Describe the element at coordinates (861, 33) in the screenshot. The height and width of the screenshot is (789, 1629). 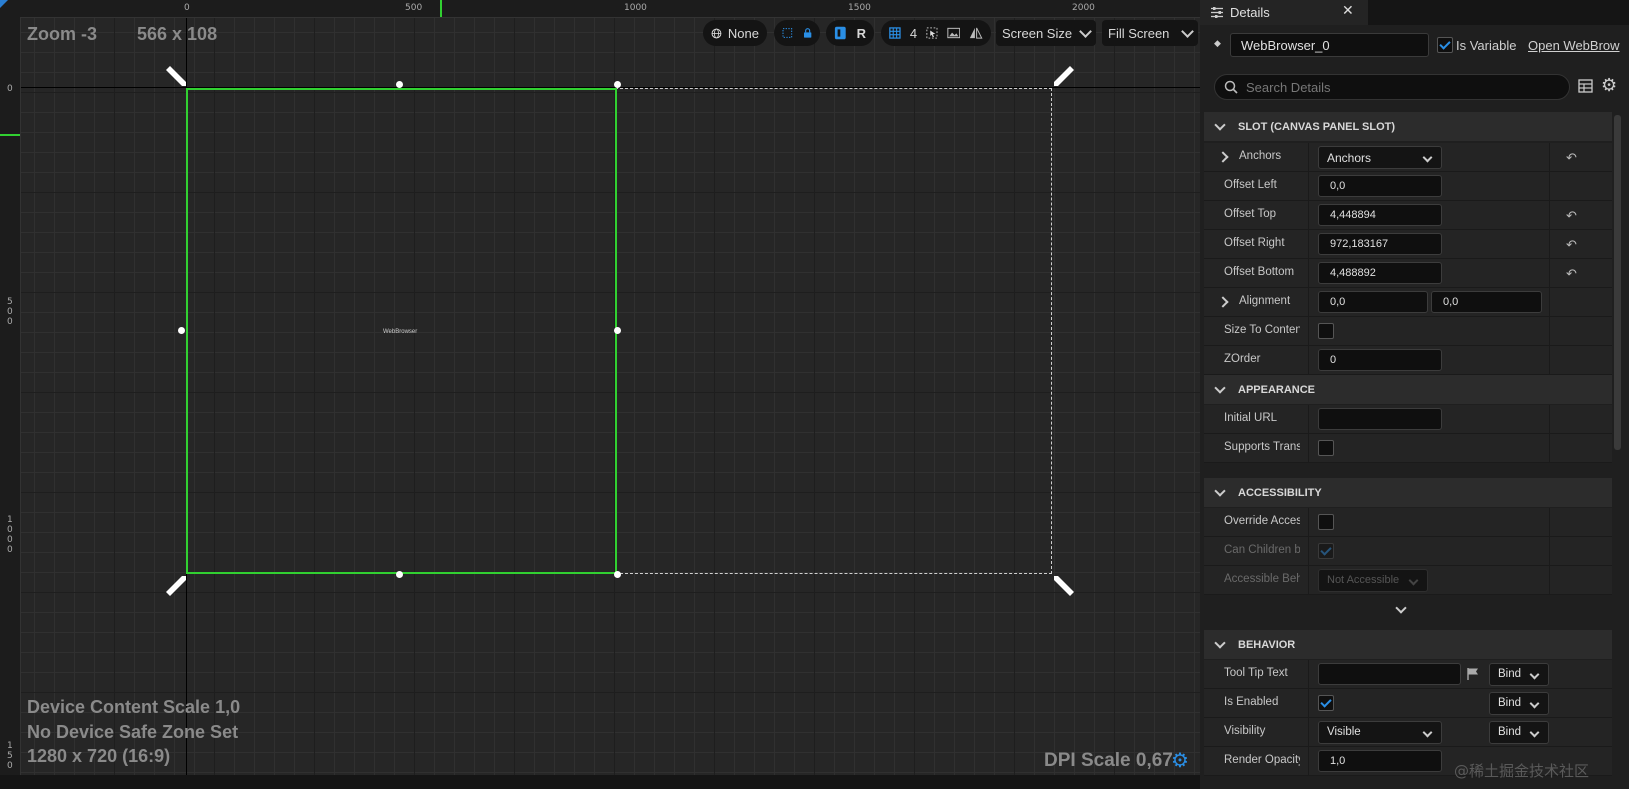
I see `respect-locks-toggle: R` at that location.